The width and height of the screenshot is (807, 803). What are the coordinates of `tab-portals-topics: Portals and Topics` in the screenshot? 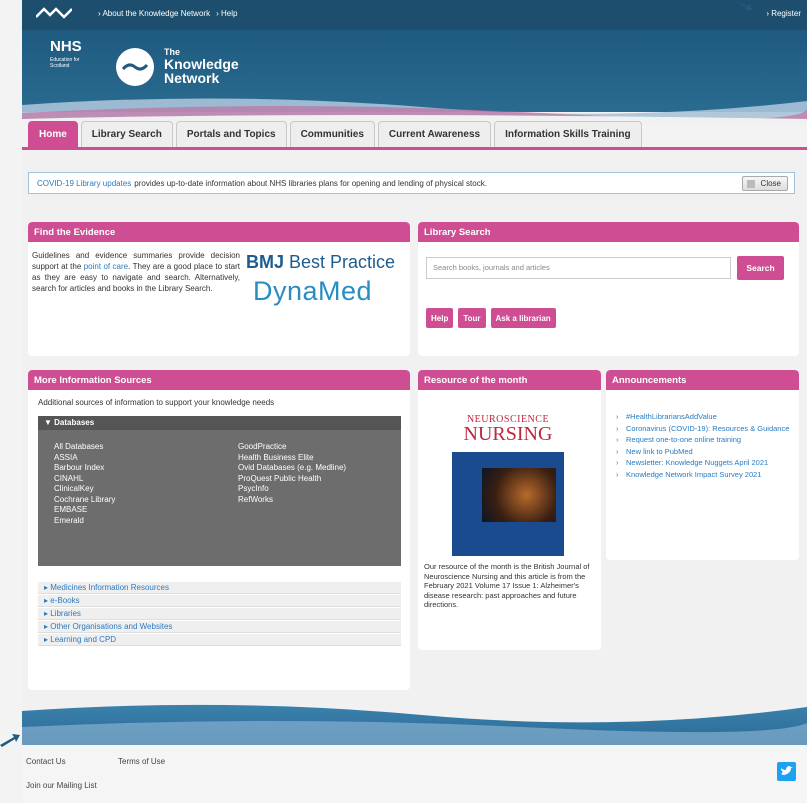 It's located at (231, 134).